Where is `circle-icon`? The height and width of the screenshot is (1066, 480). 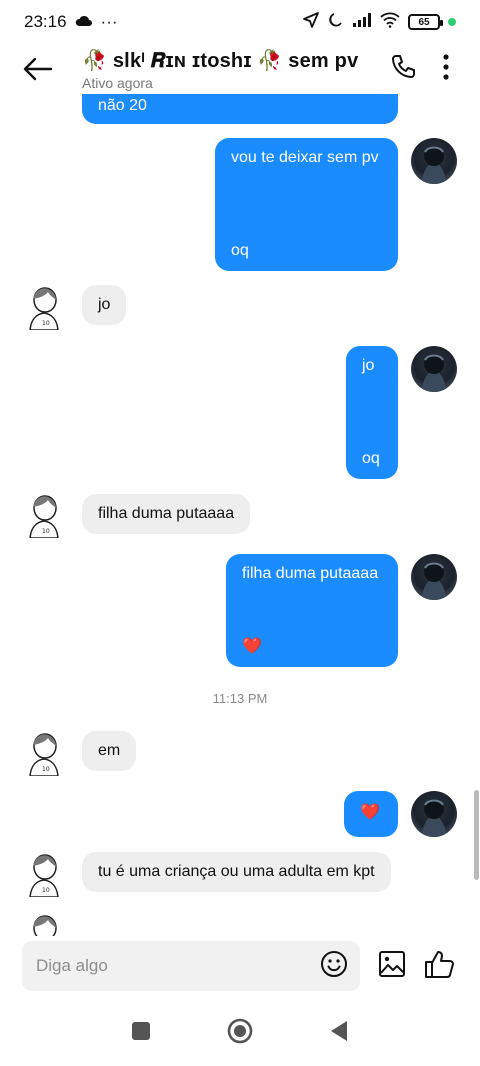 circle-icon is located at coordinates (240, 1030).